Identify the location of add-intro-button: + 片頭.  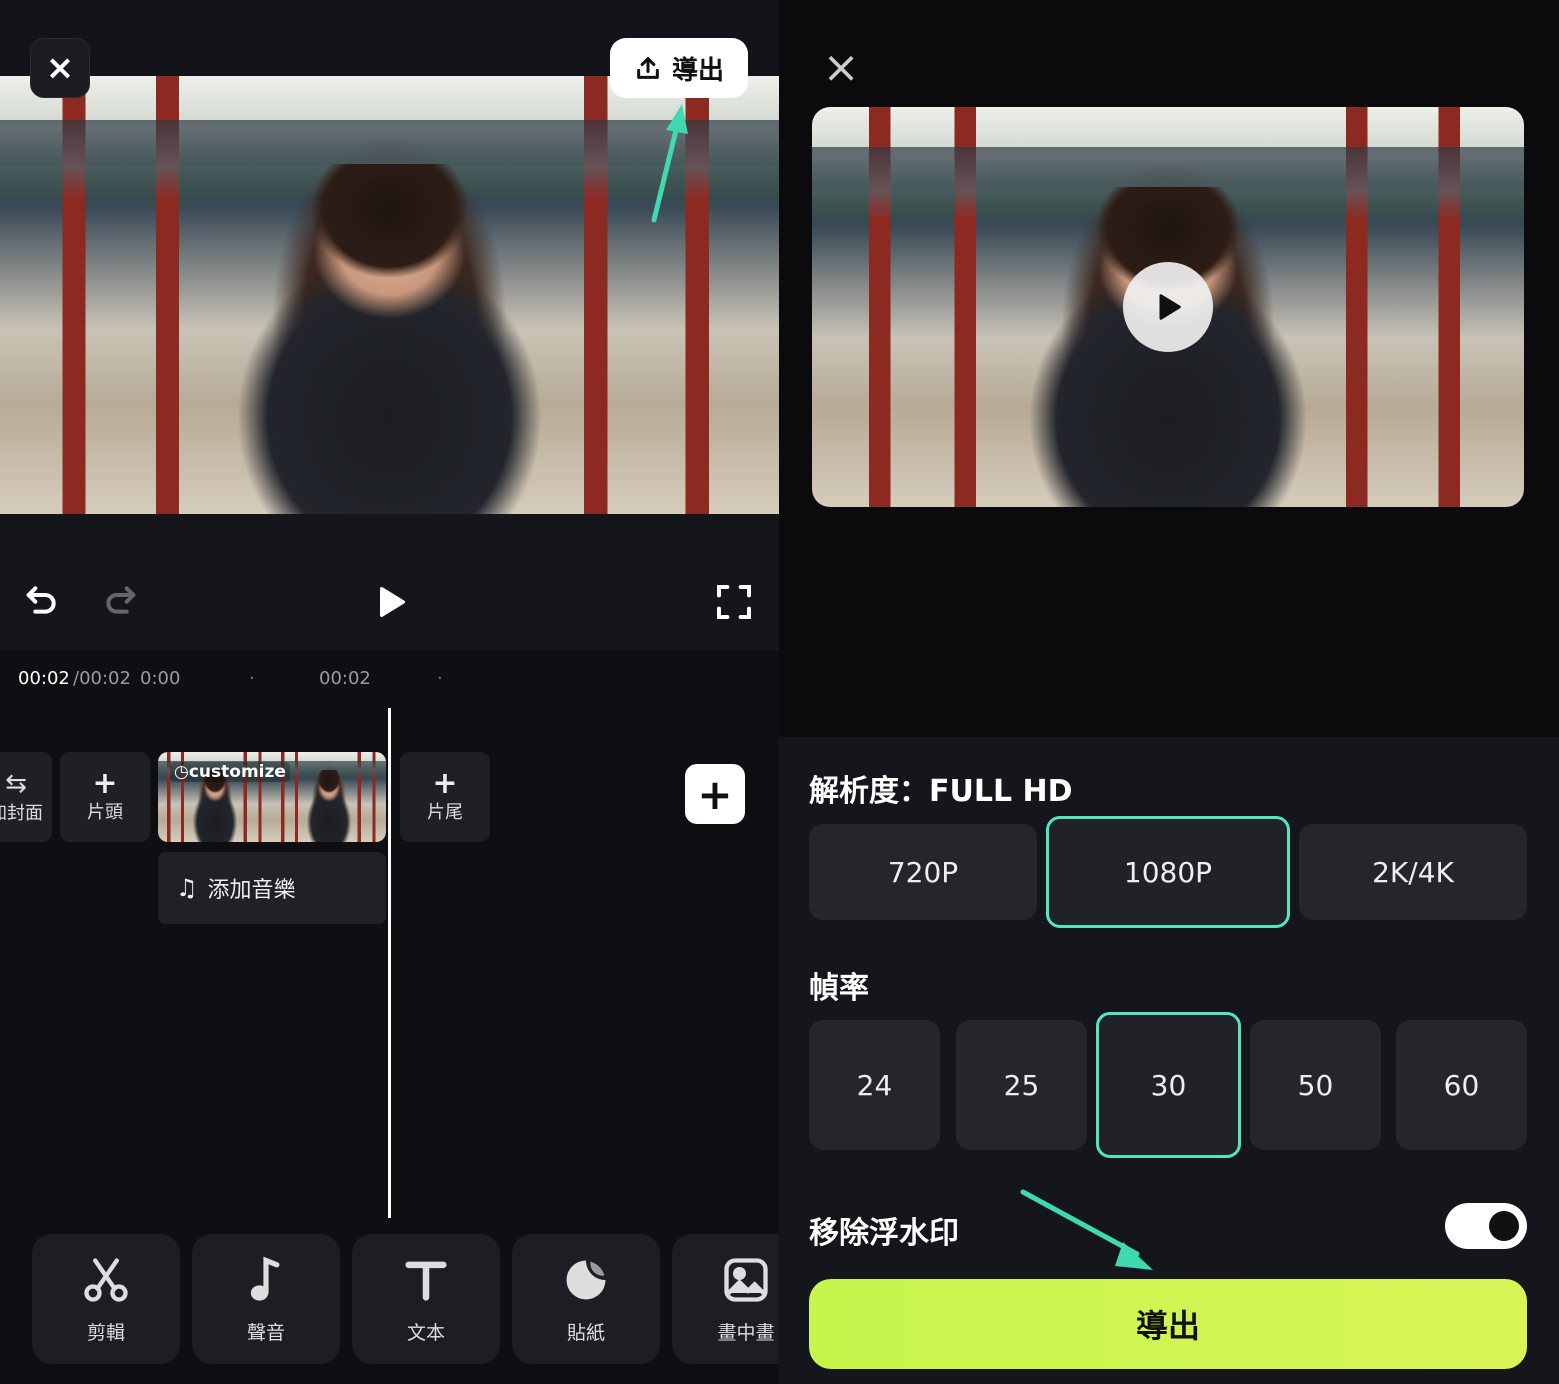
(105, 797).